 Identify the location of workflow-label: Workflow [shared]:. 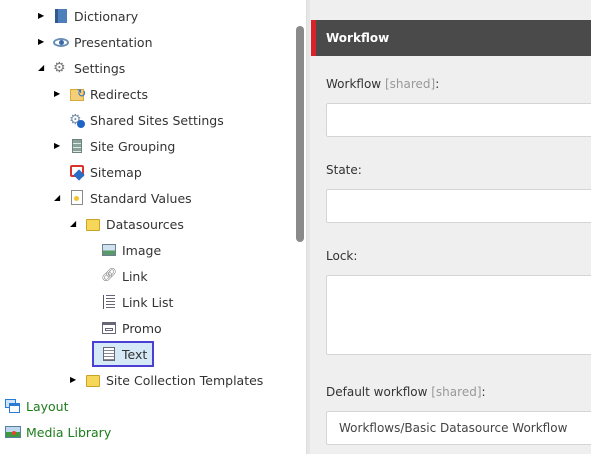
(383, 84).